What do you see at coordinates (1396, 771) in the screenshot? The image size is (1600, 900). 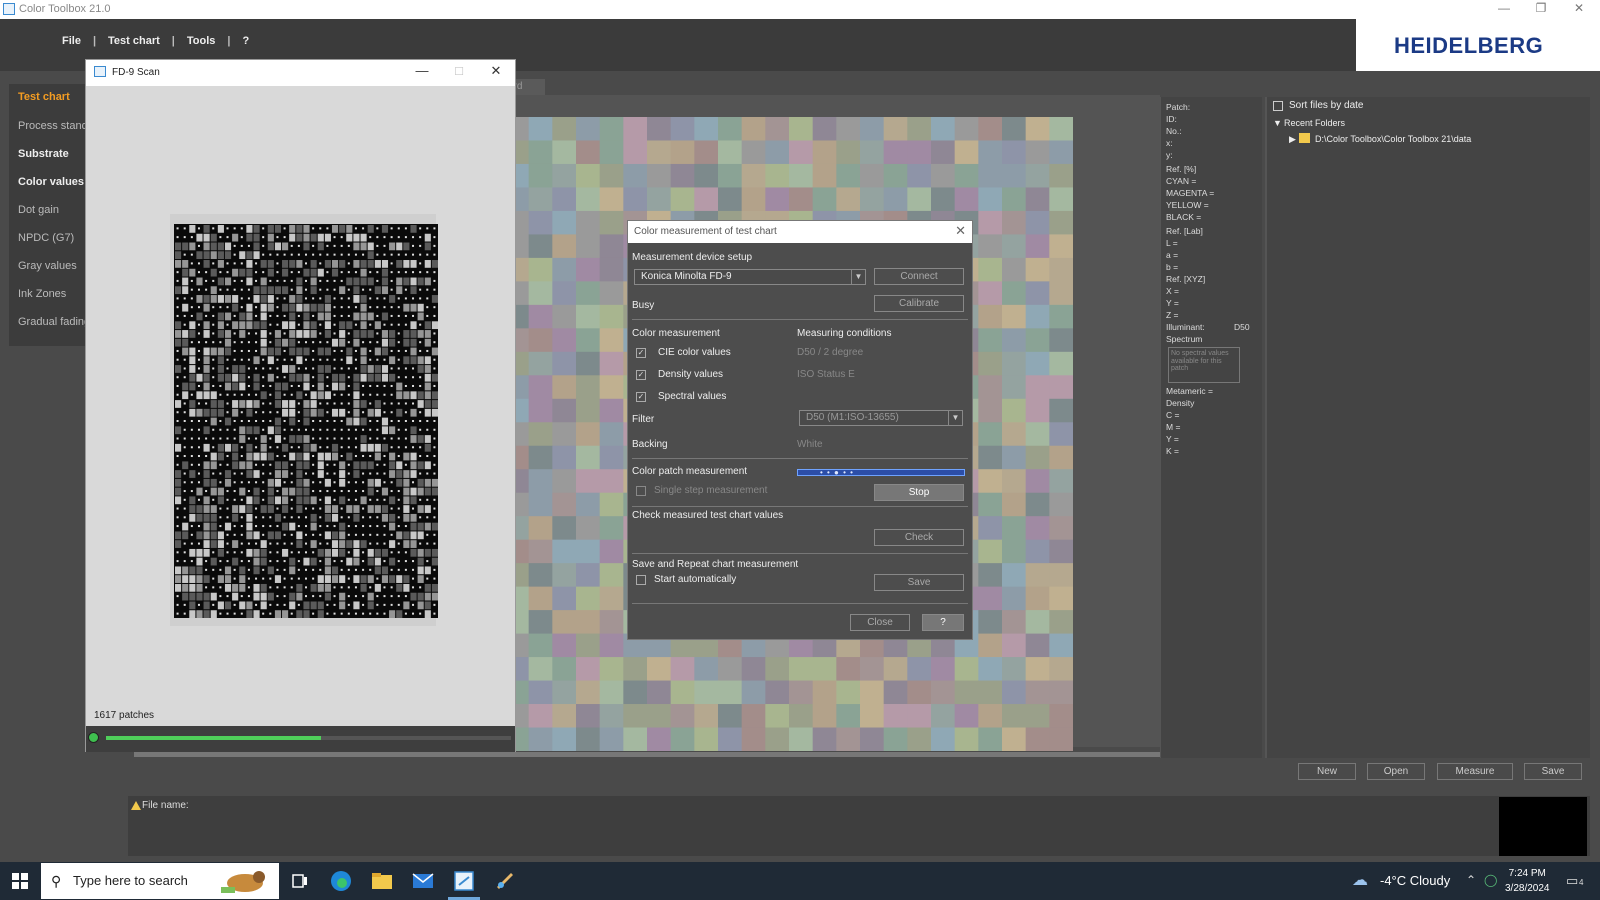 I see `open-button: Open` at bounding box center [1396, 771].